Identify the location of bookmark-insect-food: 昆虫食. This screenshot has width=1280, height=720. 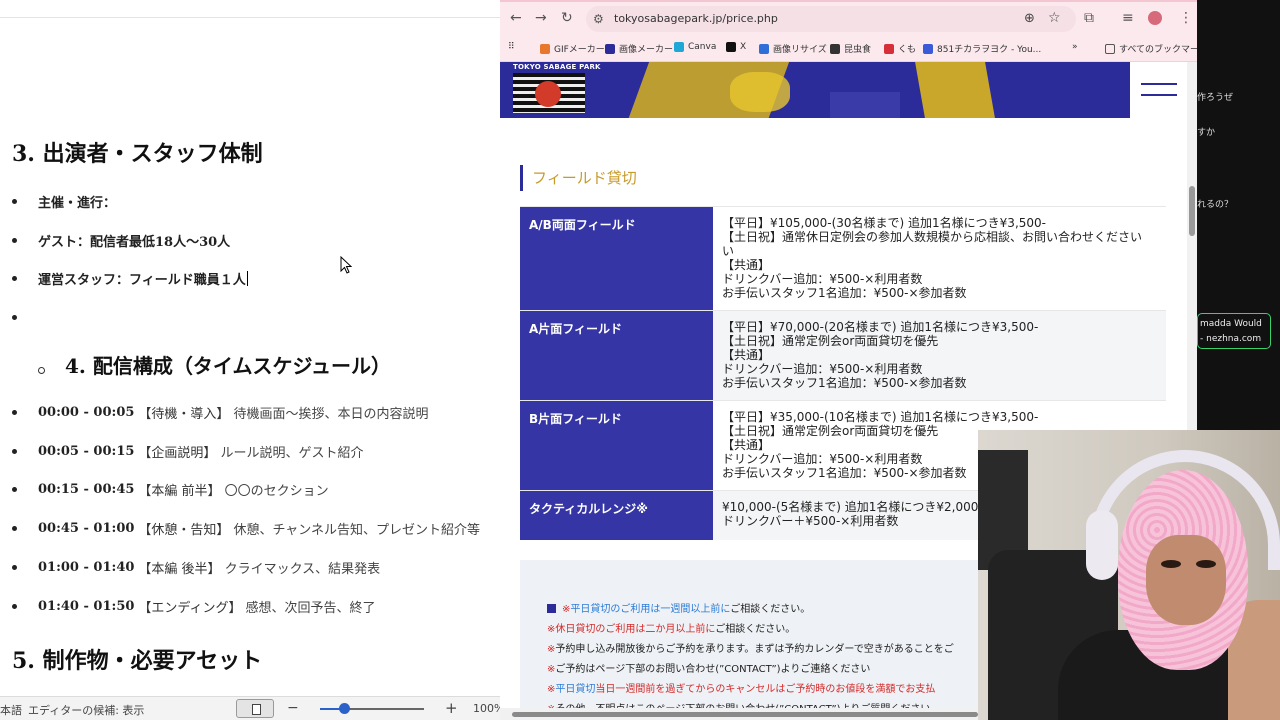
(850, 48).